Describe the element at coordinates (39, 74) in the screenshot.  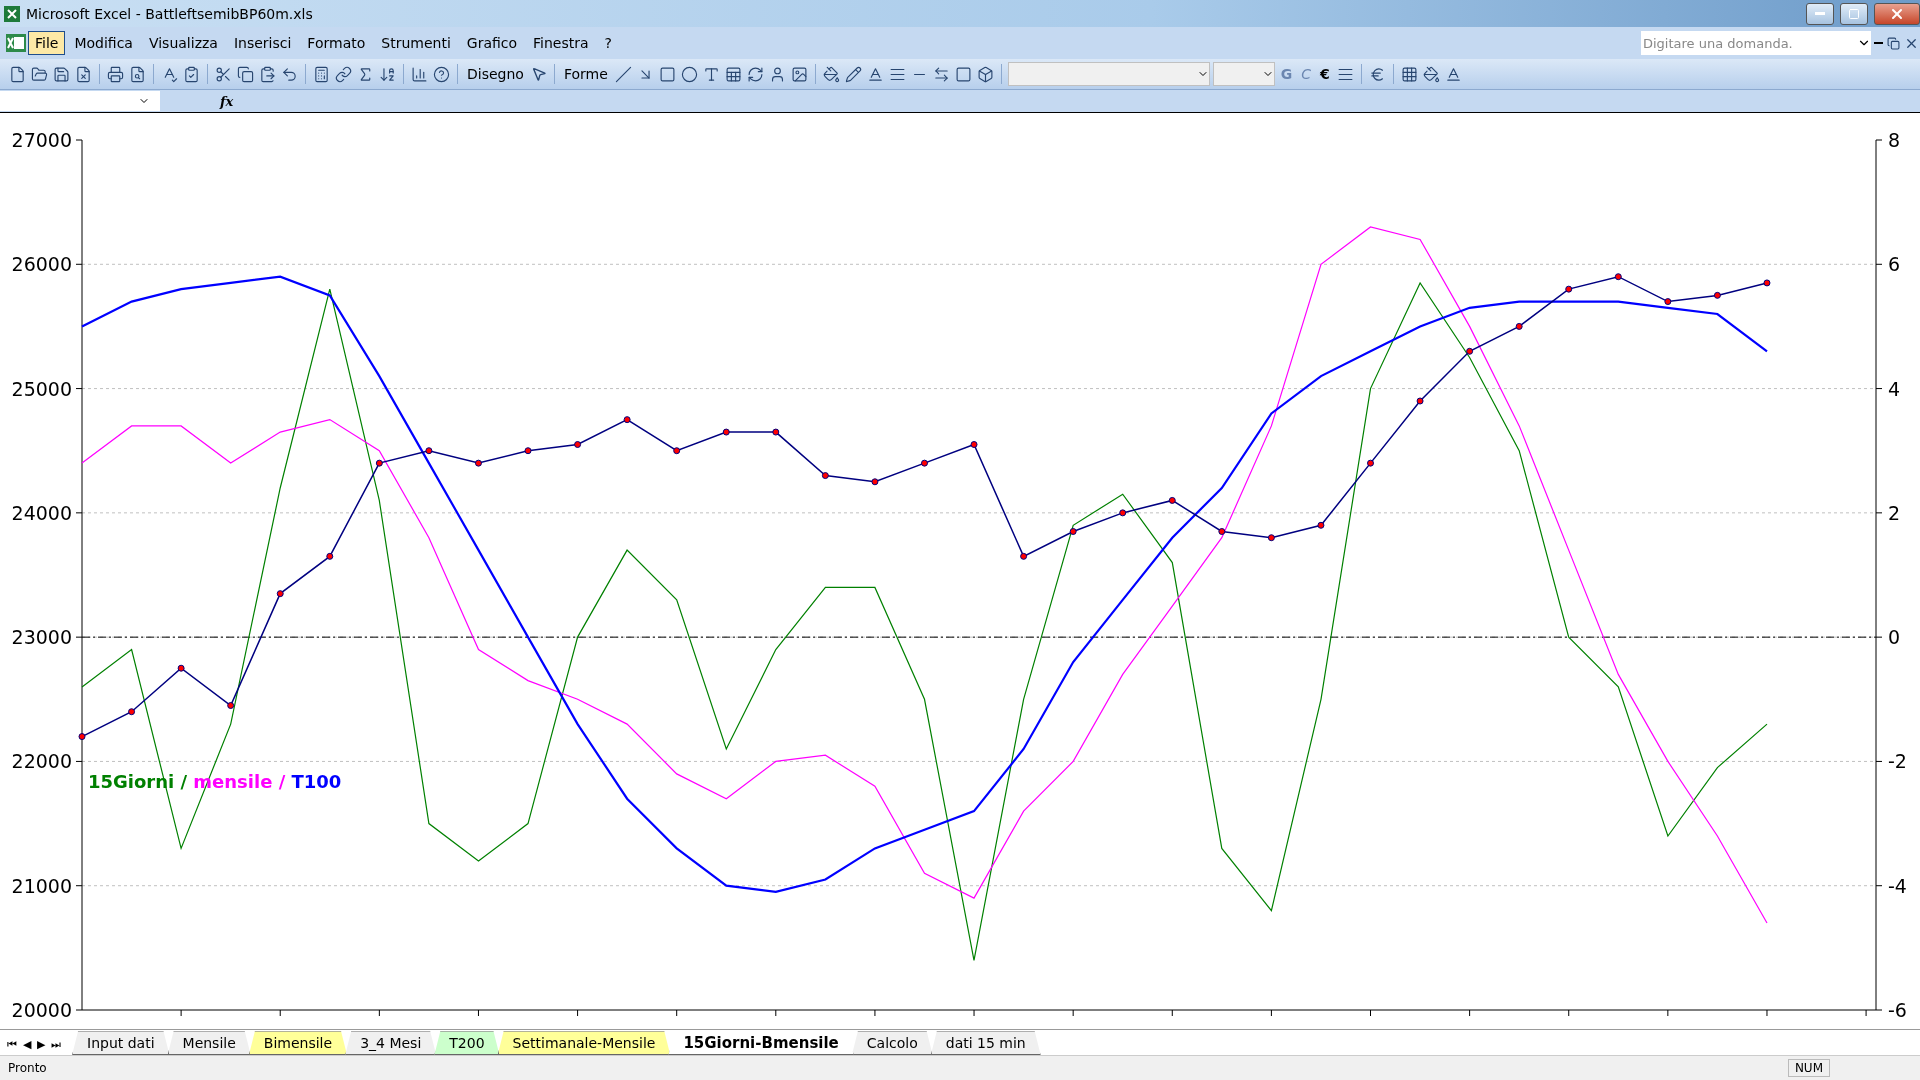
I see `folder-icon` at that location.